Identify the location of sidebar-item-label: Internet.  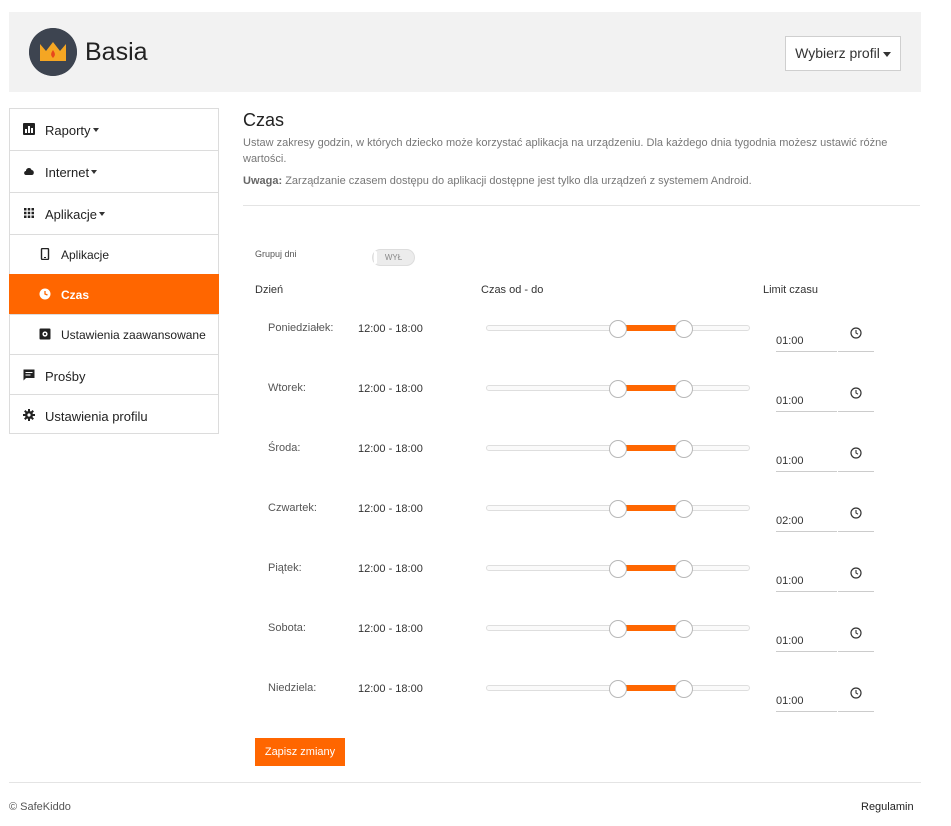
(67, 172).